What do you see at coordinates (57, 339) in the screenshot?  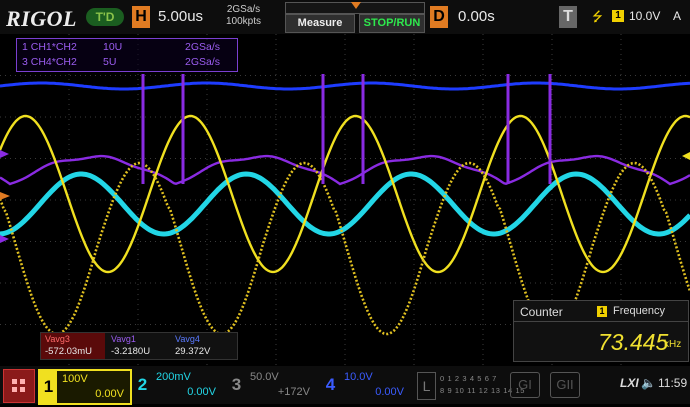 I see `meas-label: Vavg3` at bounding box center [57, 339].